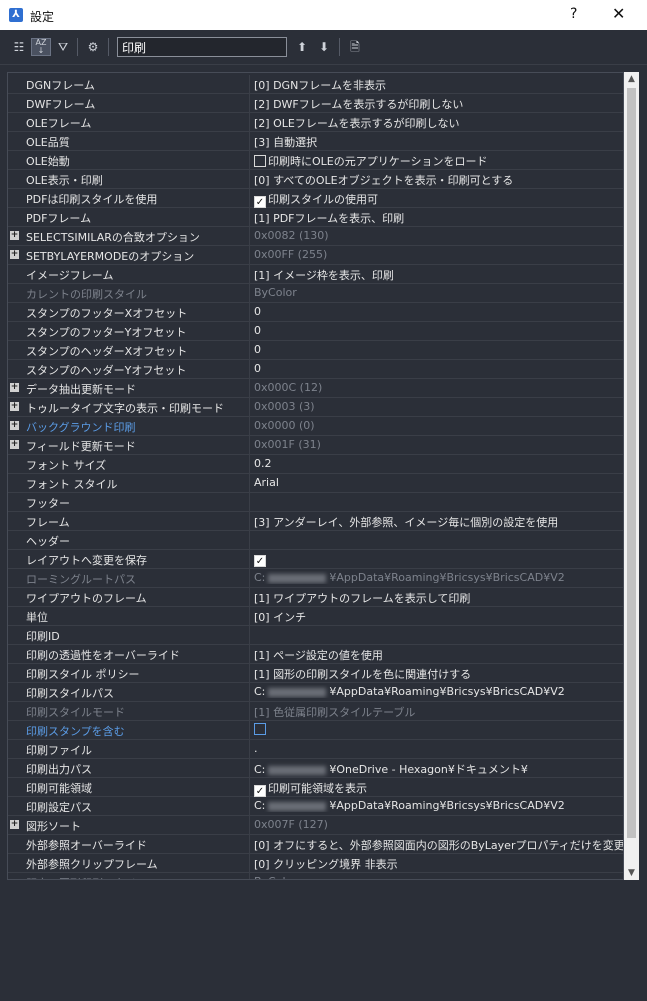  Describe the element at coordinates (438, 235) in the screenshot. I see `setting-value: 0x0082 (130)` at that location.